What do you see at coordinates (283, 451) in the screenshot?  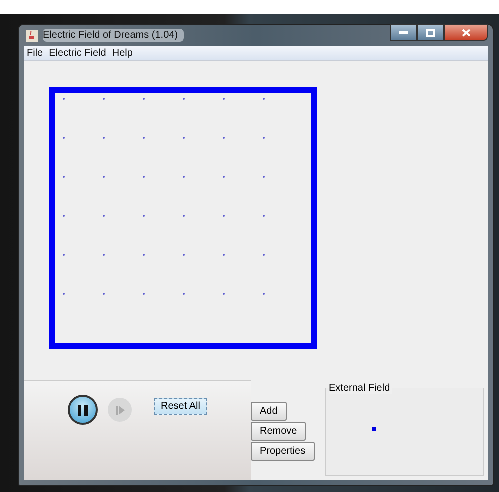 I see `action-button: Properties` at bounding box center [283, 451].